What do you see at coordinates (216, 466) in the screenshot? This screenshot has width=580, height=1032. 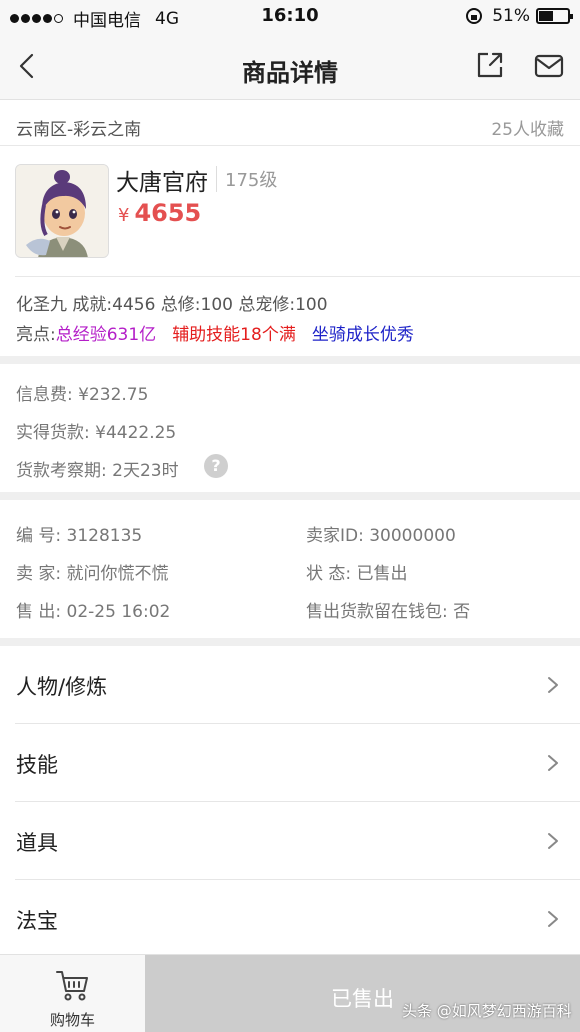 I see `question-icon: ?` at bounding box center [216, 466].